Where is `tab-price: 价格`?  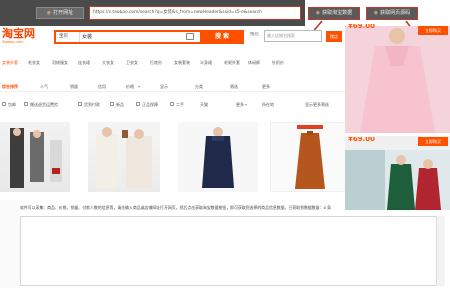 tab-price: 价格 is located at coordinates (130, 86).